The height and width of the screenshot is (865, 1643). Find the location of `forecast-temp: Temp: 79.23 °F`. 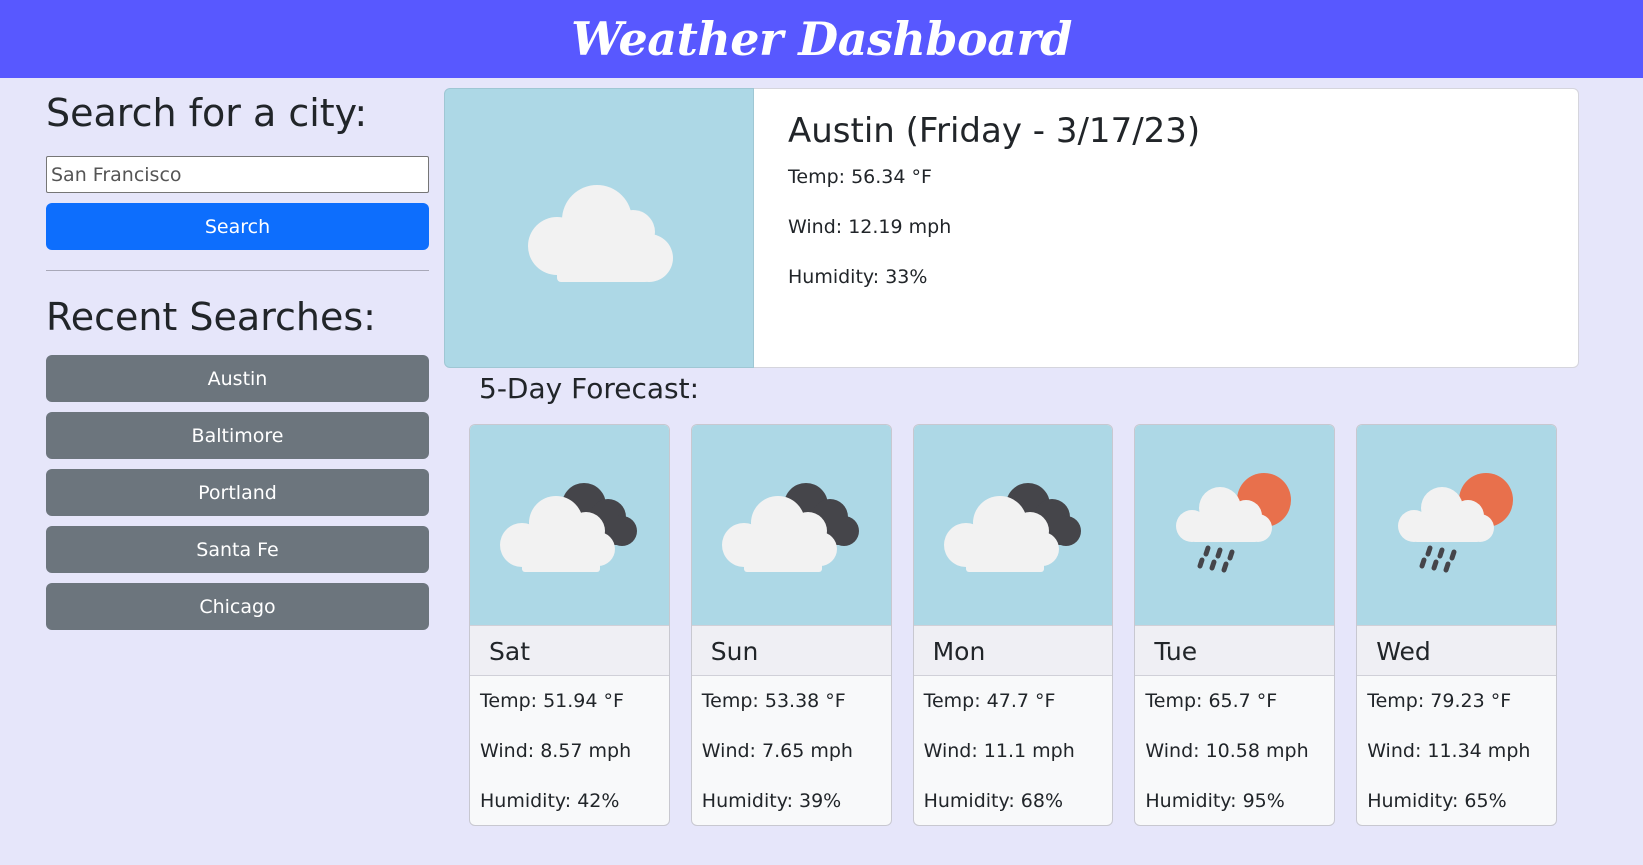

forecast-temp: Temp: 79.23 °F is located at coordinates (1439, 701).